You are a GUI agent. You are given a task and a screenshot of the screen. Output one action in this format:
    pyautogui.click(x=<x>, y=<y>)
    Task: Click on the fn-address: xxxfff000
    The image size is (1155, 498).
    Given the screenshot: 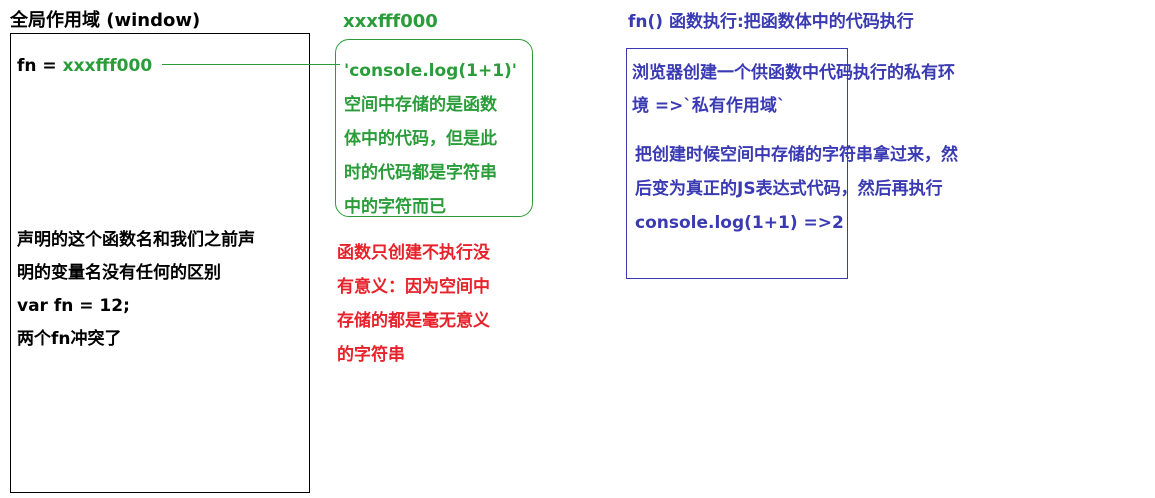 What is the action you would take?
    pyautogui.click(x=107, y=66)
    